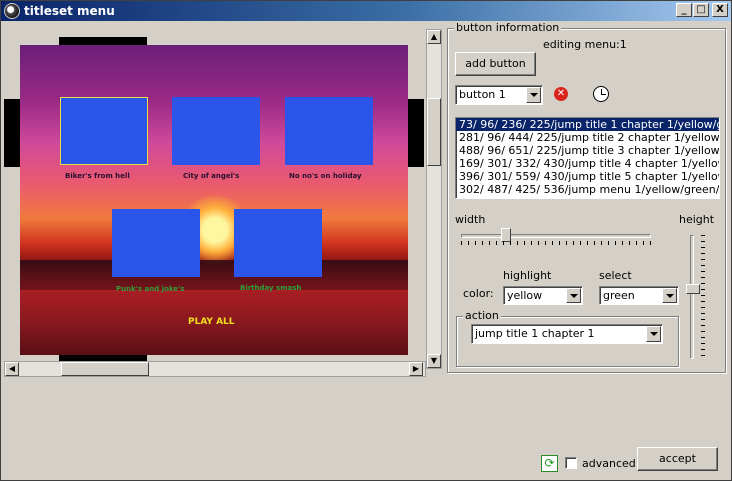 This screenshot has height=481, width=732. What do you see at coordinates (703, 297) in the screenshot?
I see `height-slider-ticks` at bounding box center [703, 297].